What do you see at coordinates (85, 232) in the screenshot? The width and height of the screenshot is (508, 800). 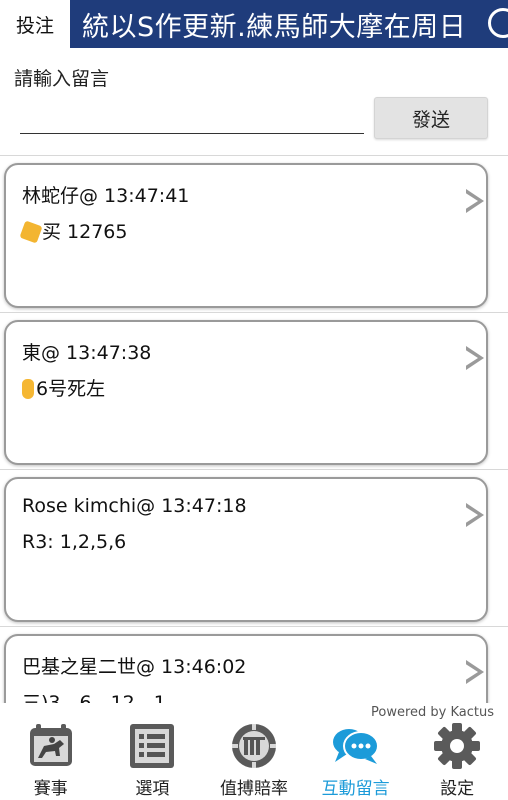 I see `message-text: 买 12765` at bounding box center [85, 232].